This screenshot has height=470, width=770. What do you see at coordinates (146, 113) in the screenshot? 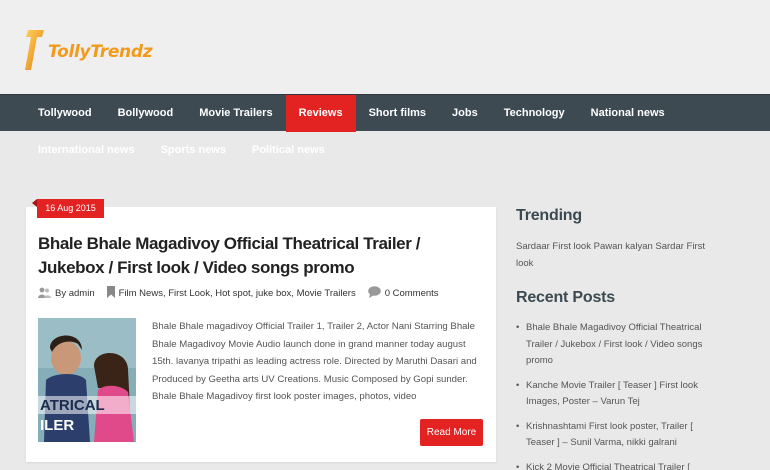
I see `nav-item-bollywood: Bollywood` at bounding box center [146, 113].